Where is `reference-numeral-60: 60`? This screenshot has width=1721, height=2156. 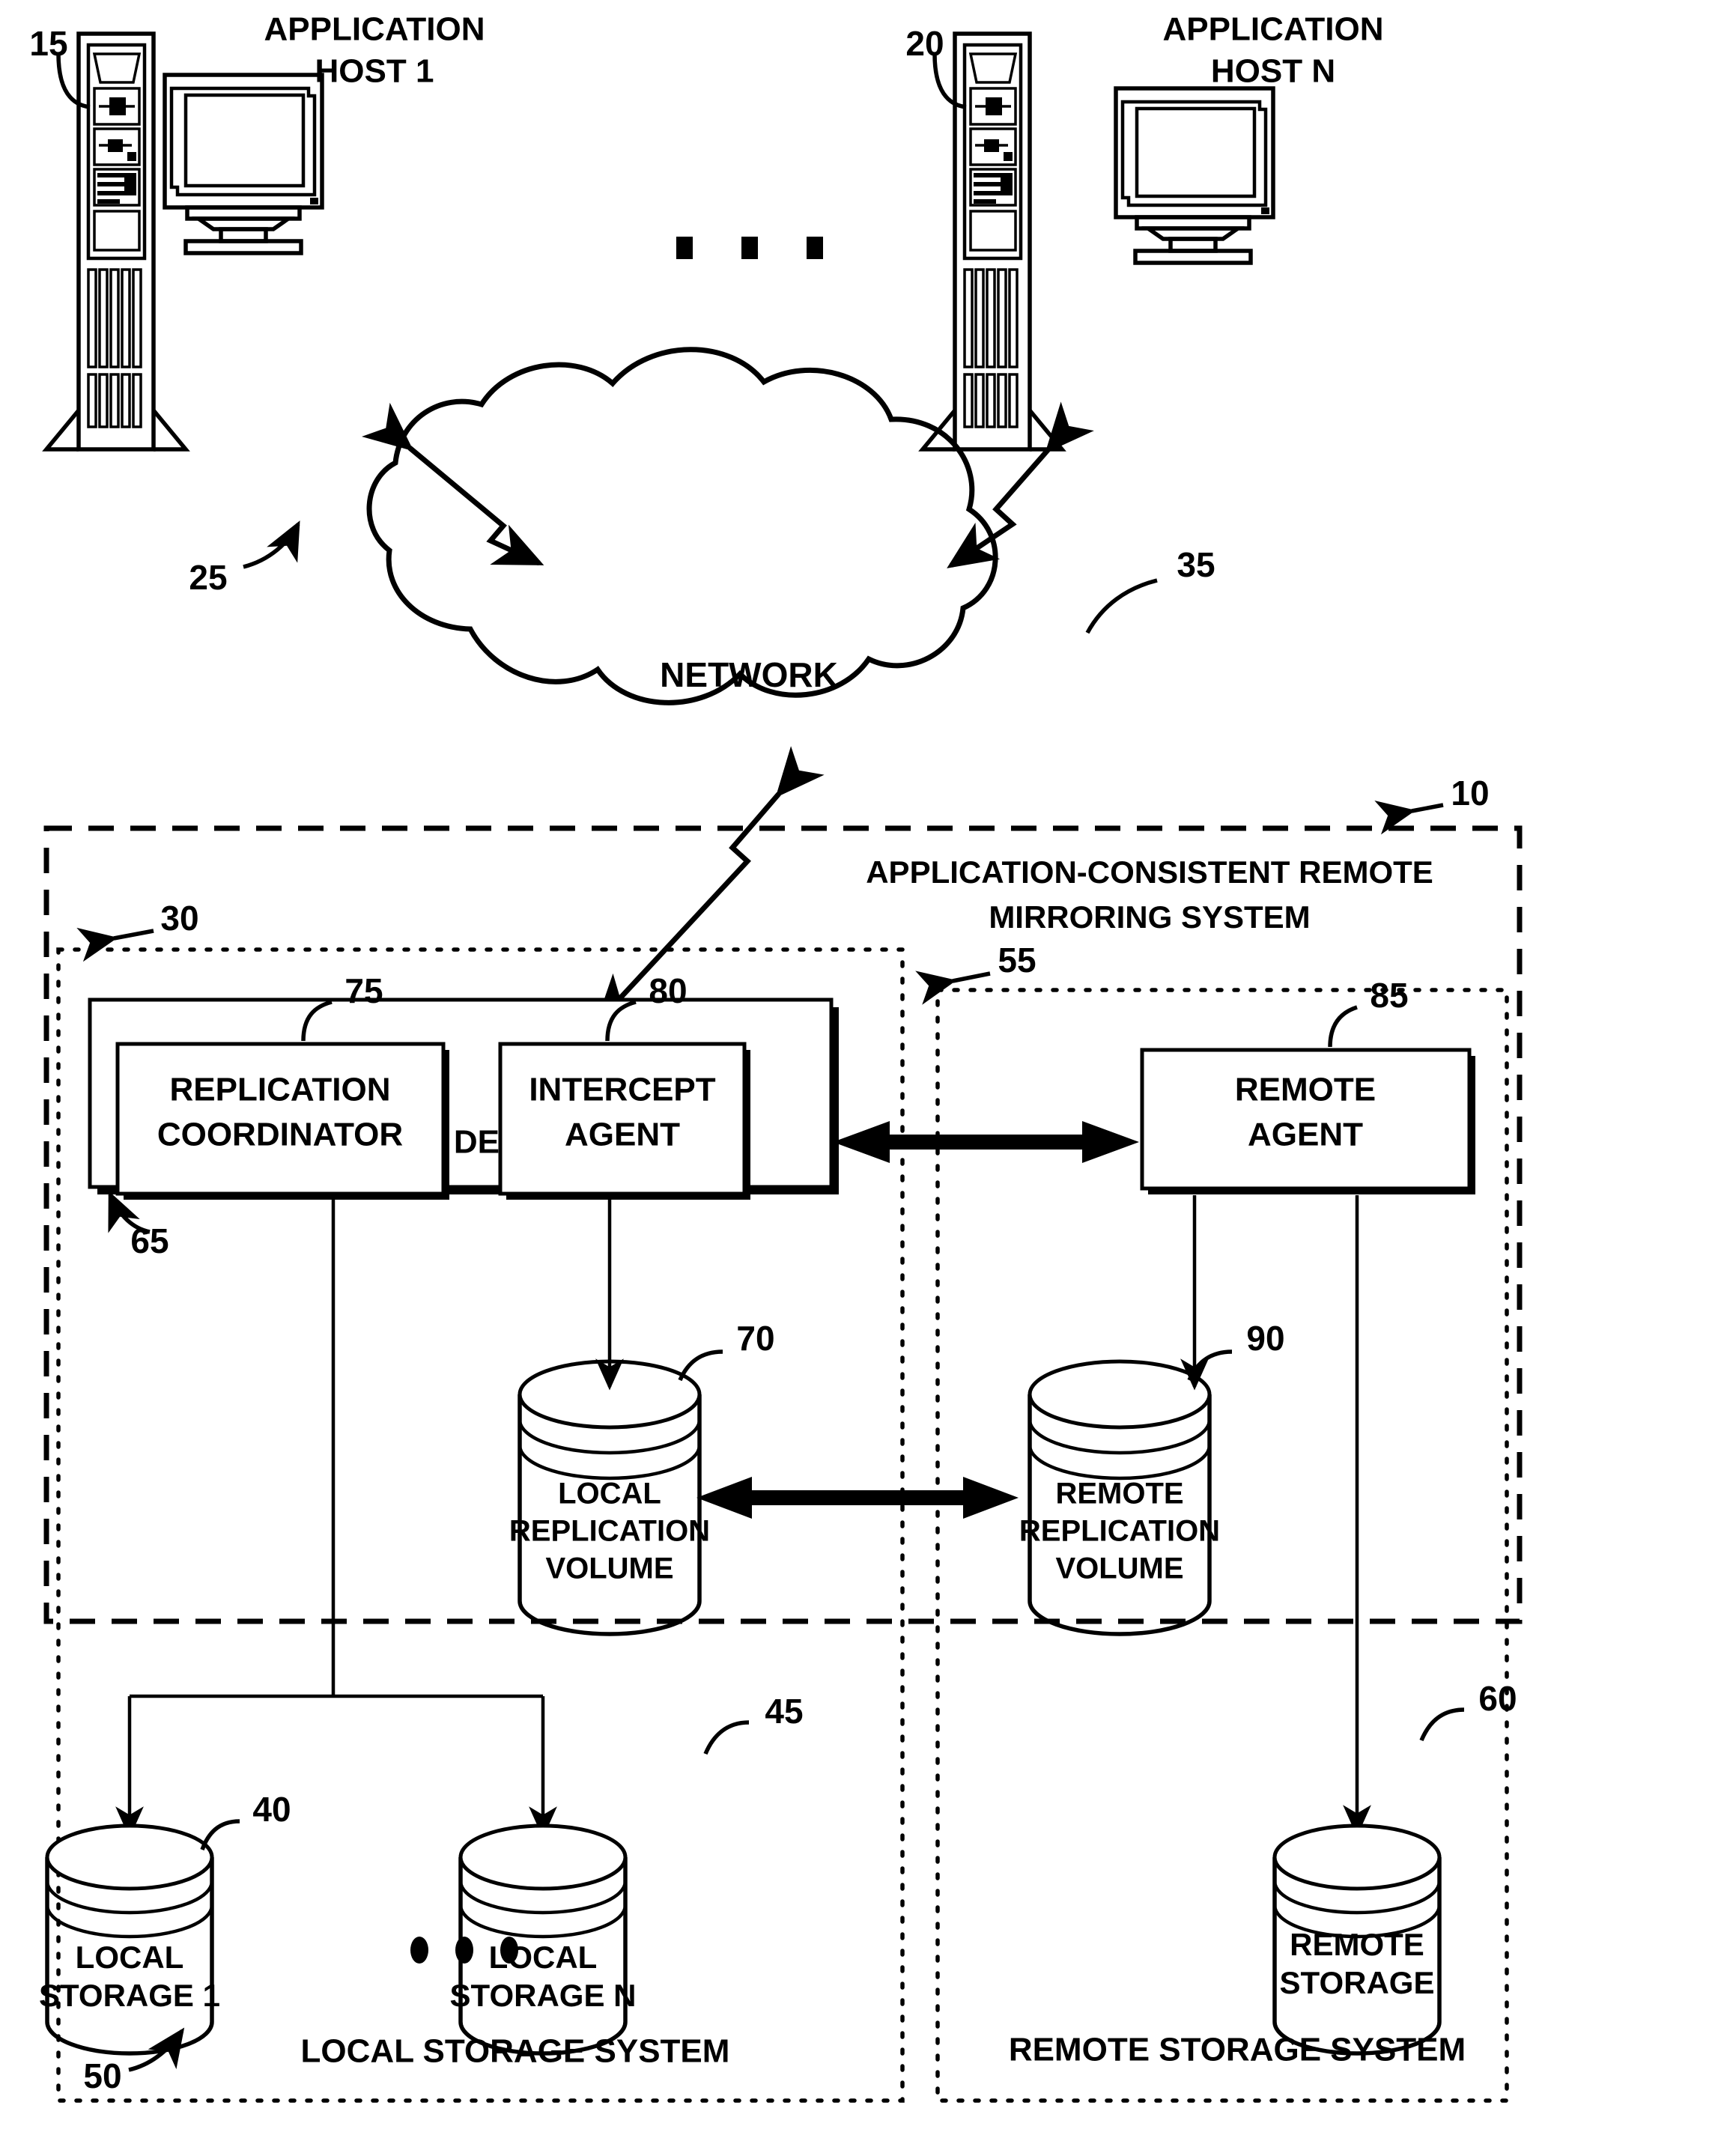 reference-numeral-60: 60 is located at coordinates (1468, 1710).